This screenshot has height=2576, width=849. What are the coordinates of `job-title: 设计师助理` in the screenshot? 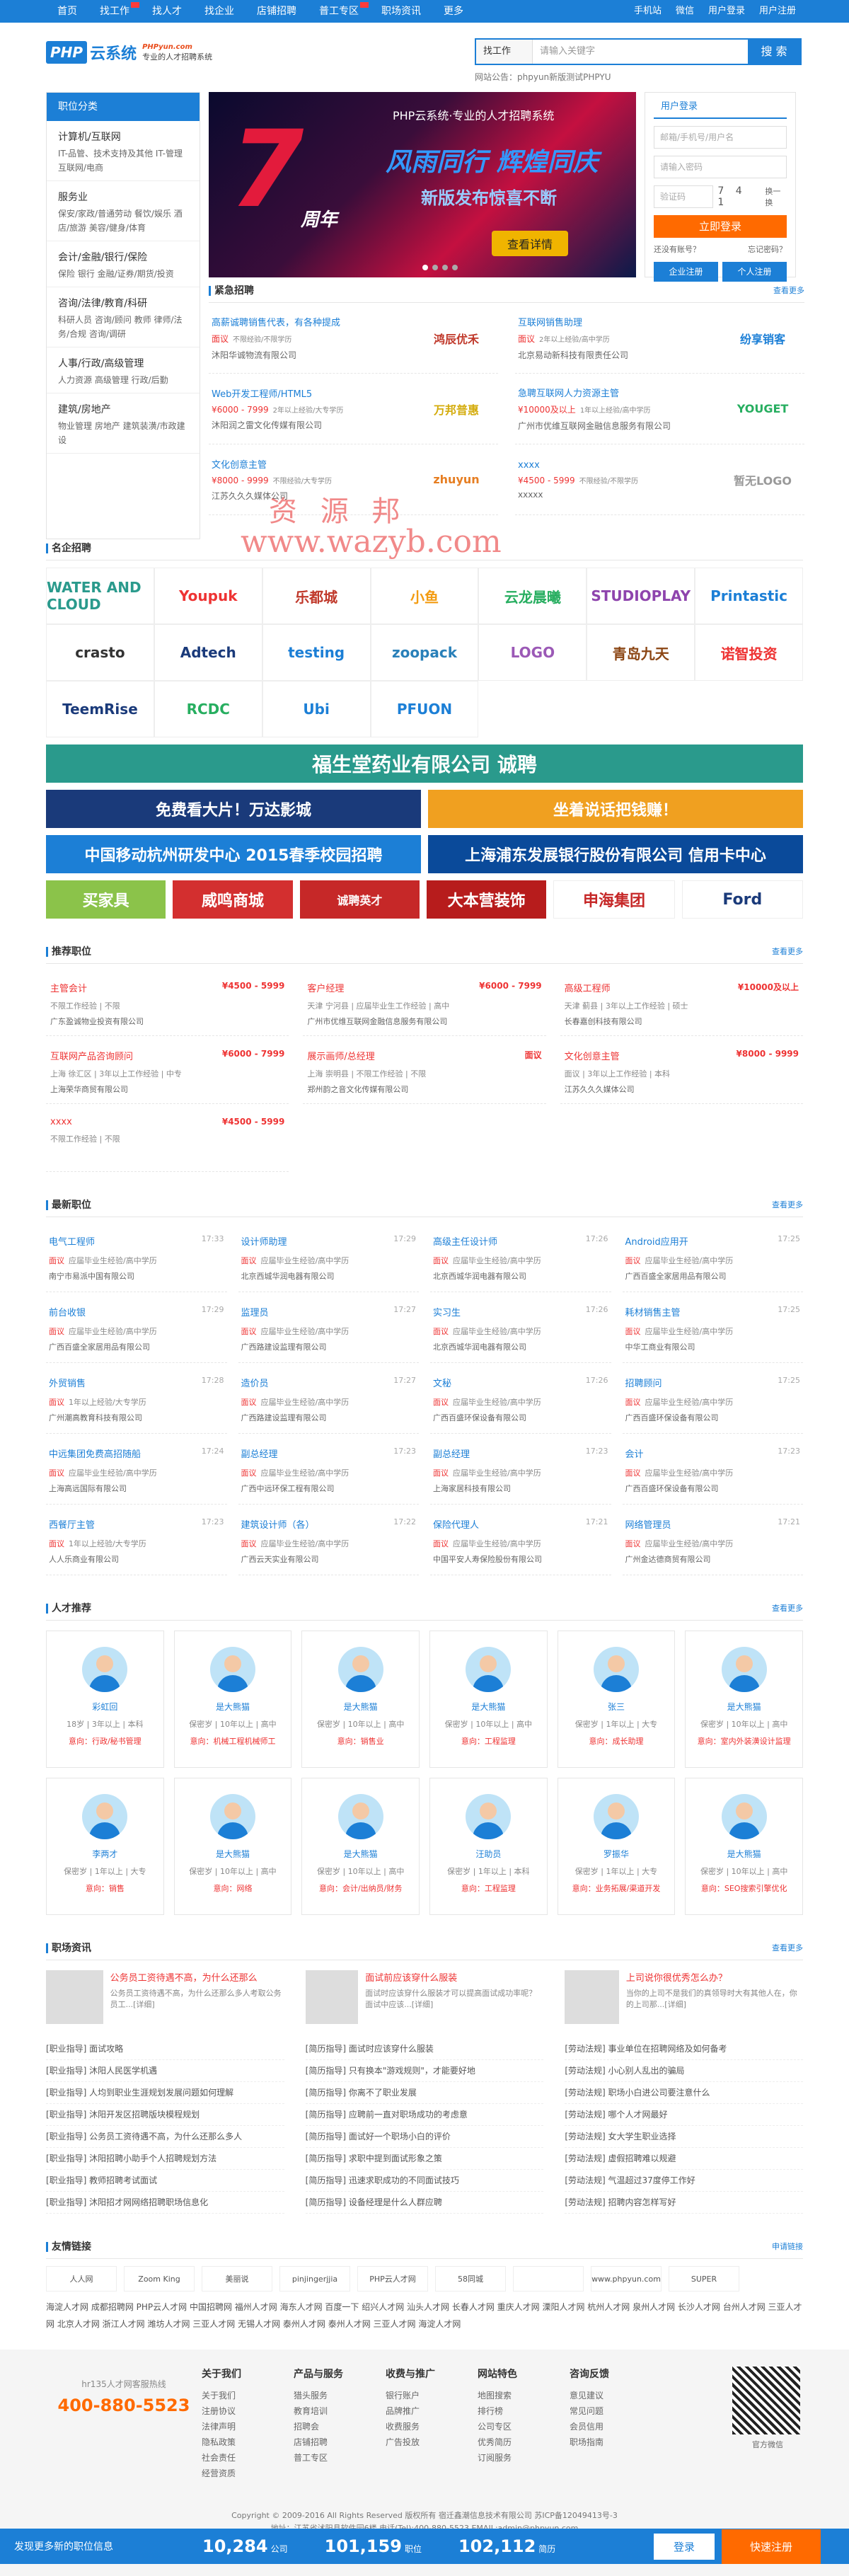 It's located at (264, 1241).